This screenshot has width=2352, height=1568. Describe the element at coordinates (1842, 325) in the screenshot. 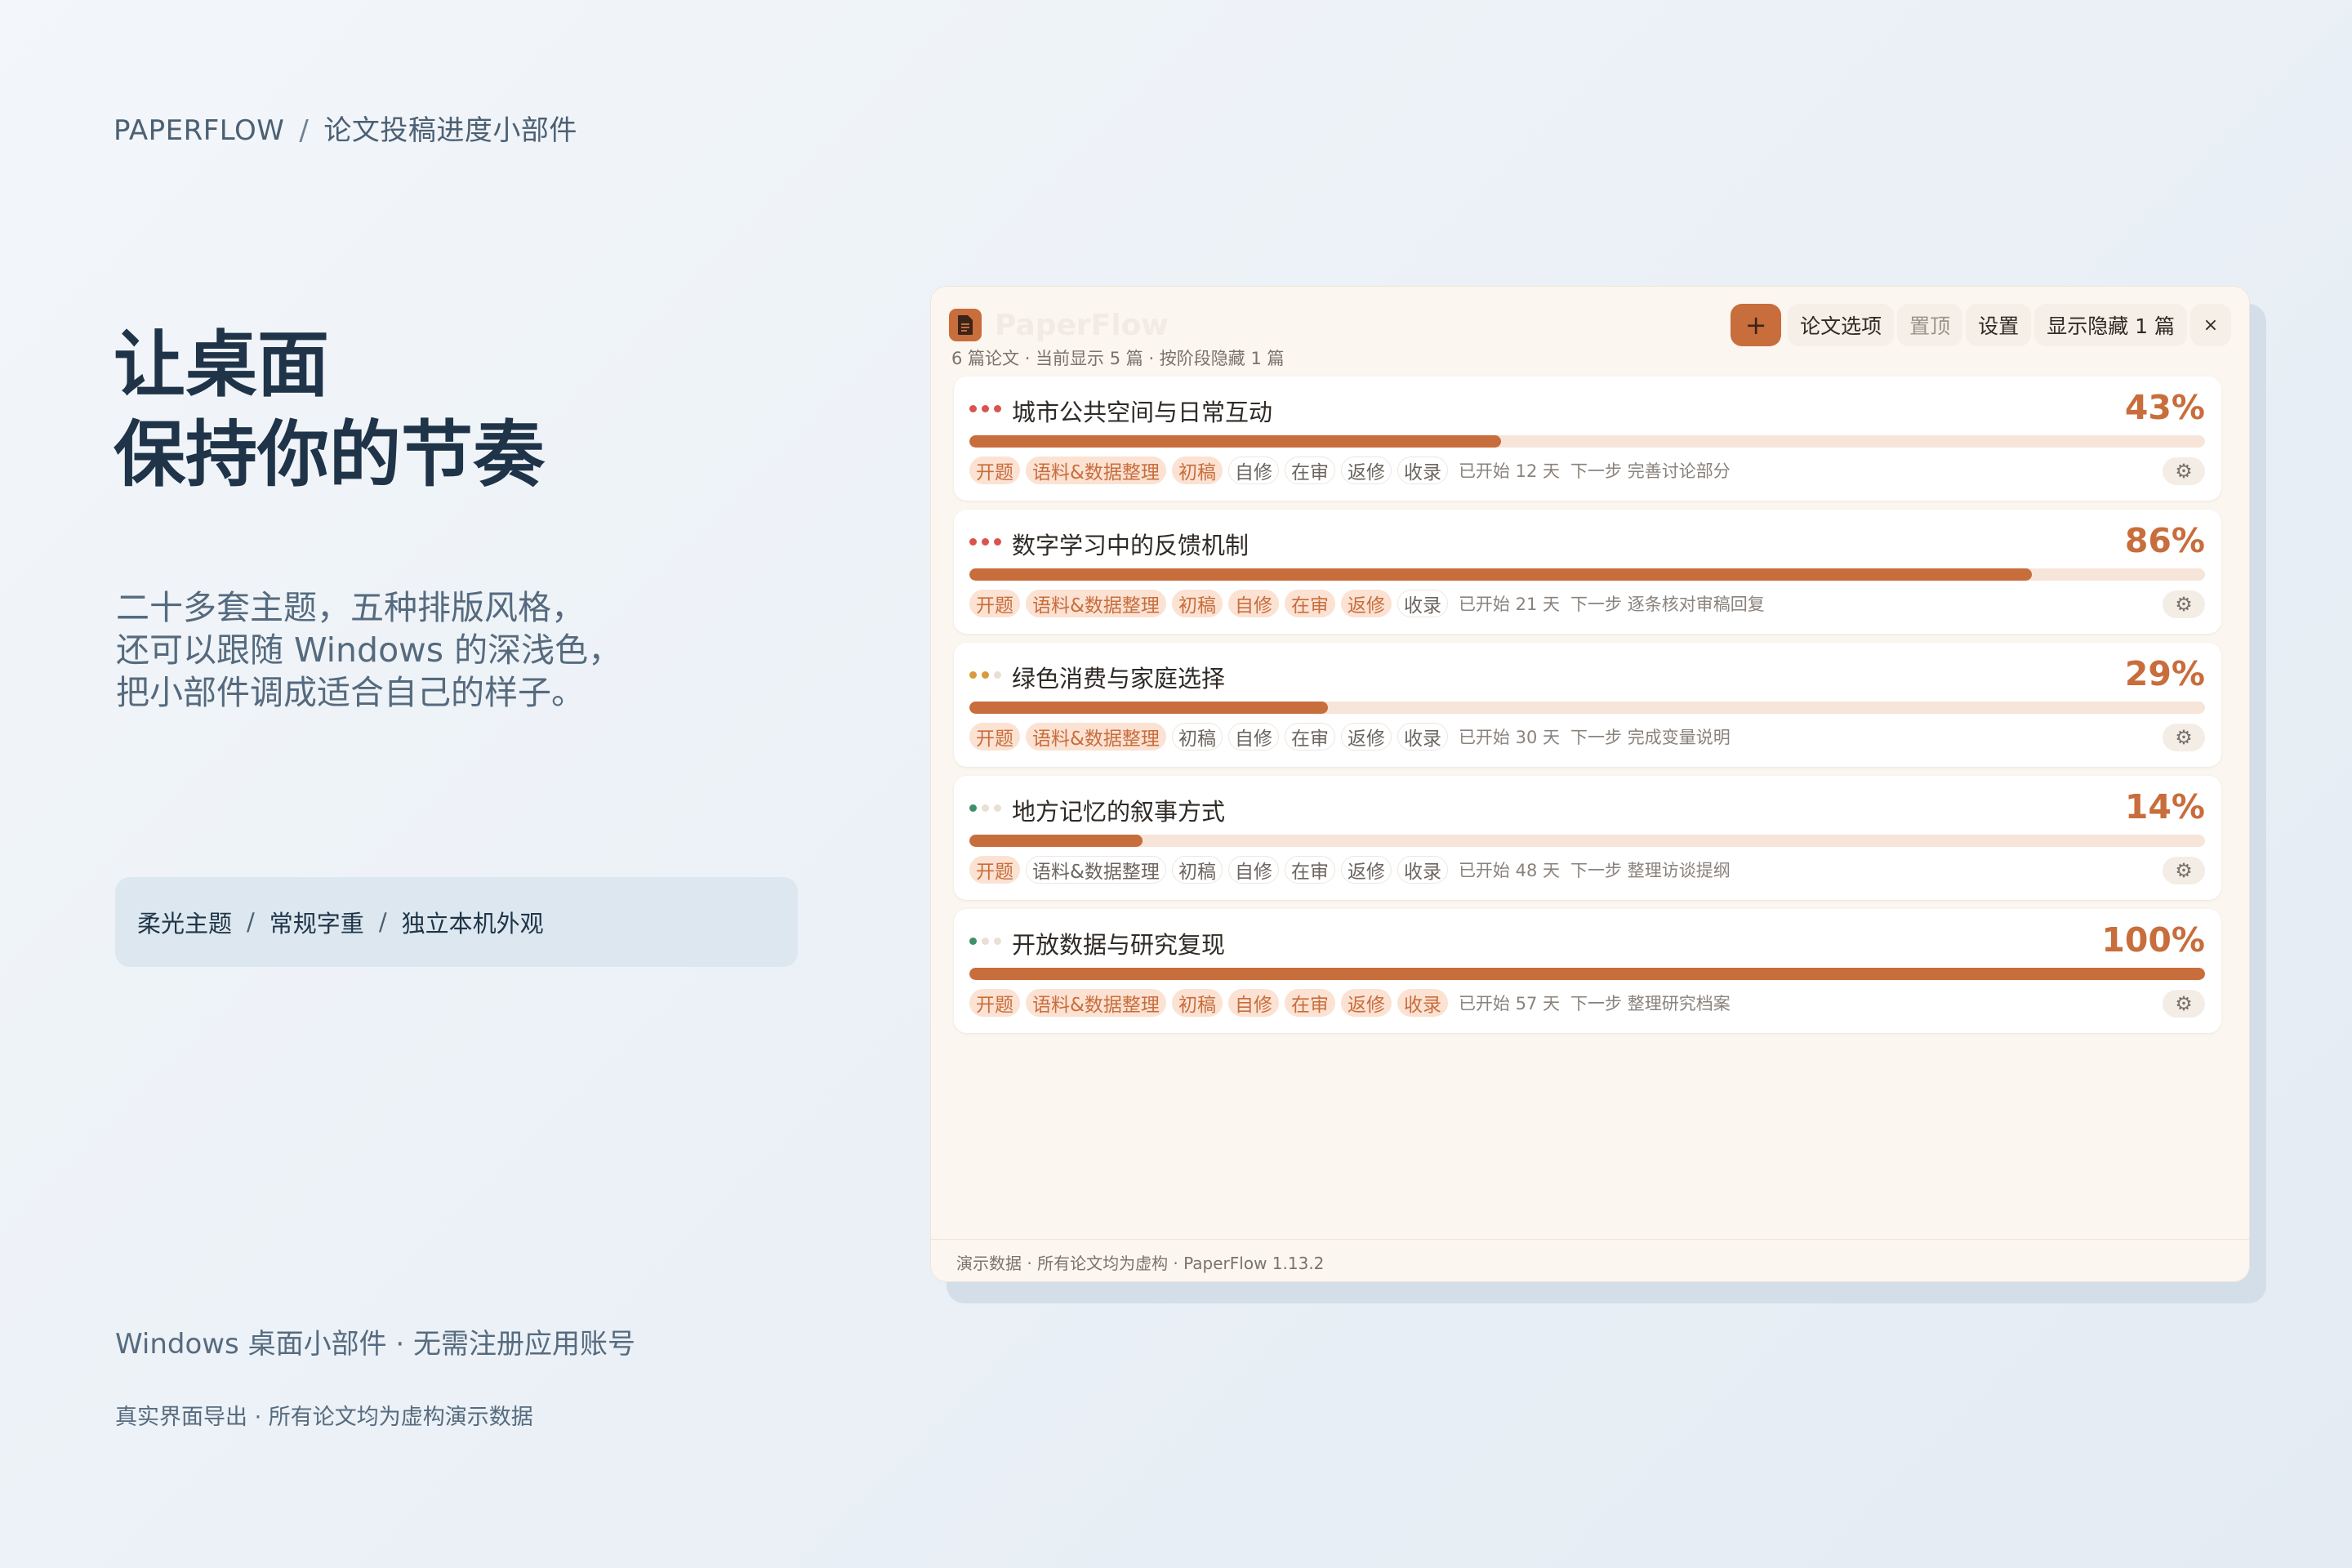

I see `paper-options-button: 论文选项` at that location.